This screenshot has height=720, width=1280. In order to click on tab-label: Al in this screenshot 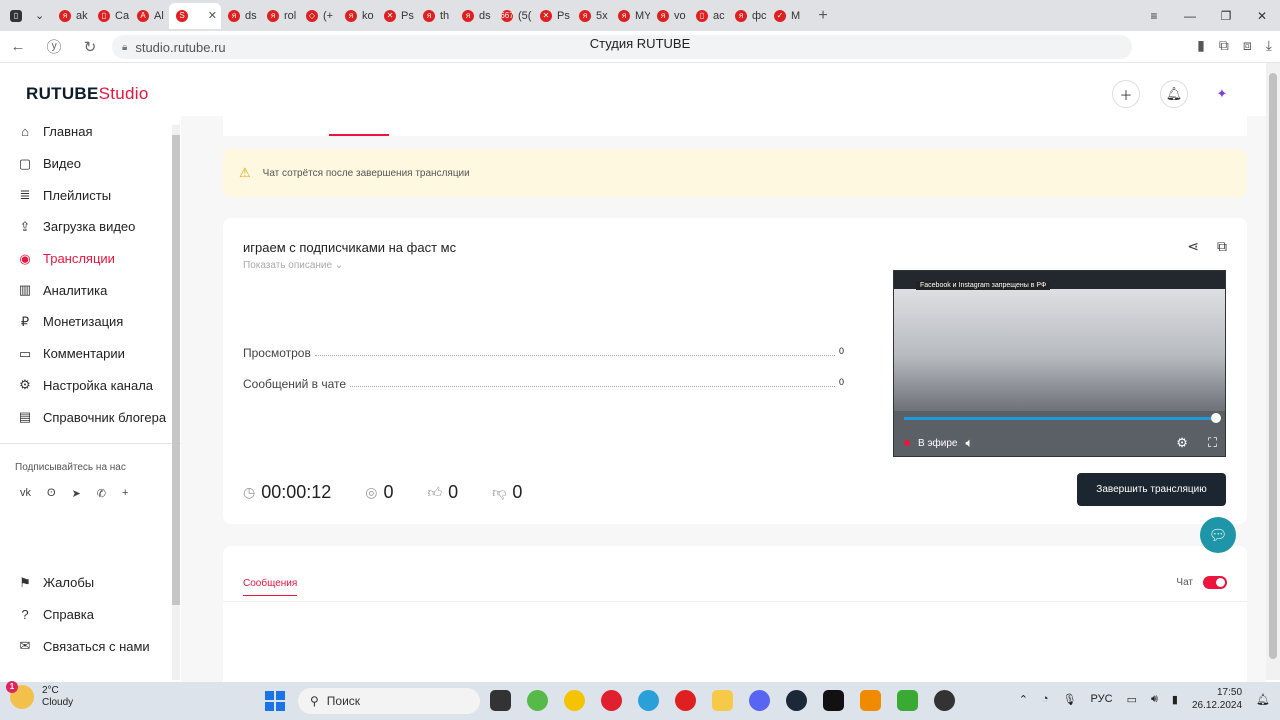, I will do `click(159, 15)`.